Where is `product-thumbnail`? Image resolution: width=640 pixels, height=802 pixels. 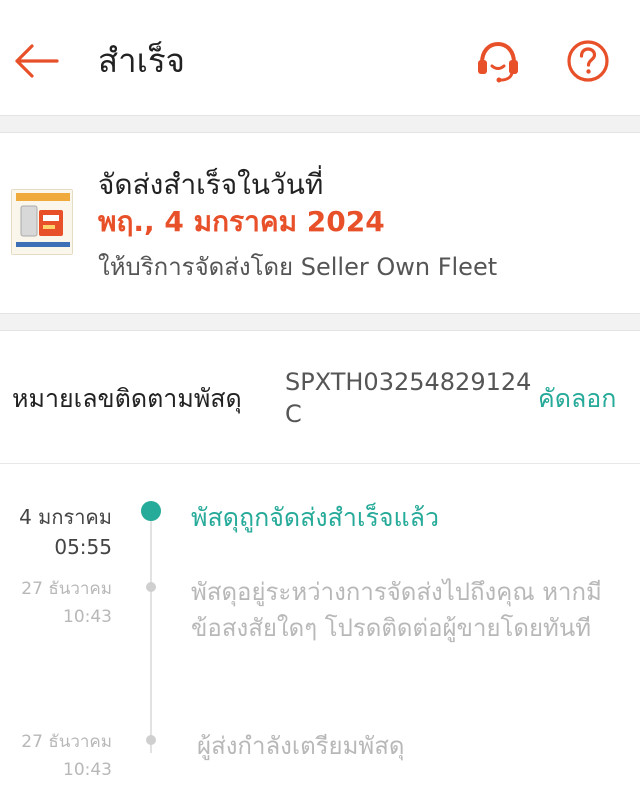 product-thumbnail is located at coordinates (42, 222).